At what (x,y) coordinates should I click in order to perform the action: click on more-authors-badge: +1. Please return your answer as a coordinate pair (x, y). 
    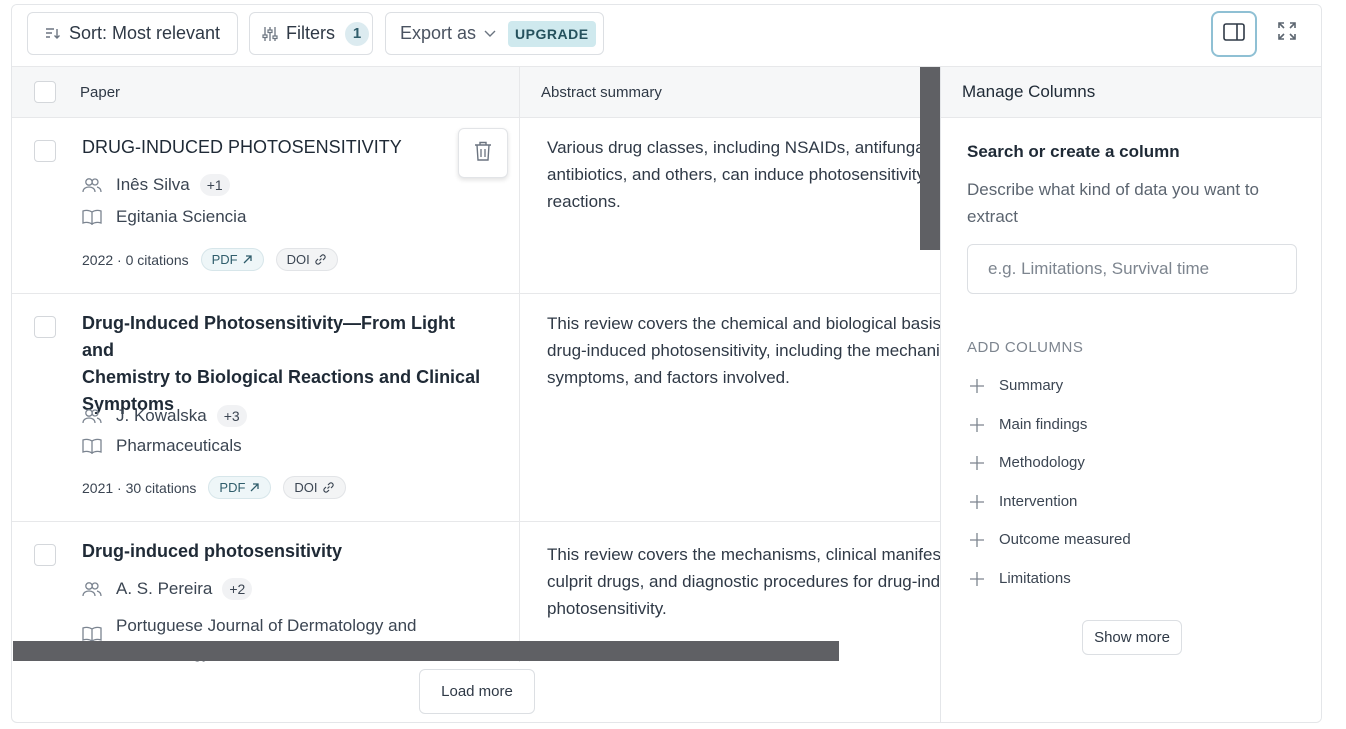
    Looking at the image, I should click on (214, 185).